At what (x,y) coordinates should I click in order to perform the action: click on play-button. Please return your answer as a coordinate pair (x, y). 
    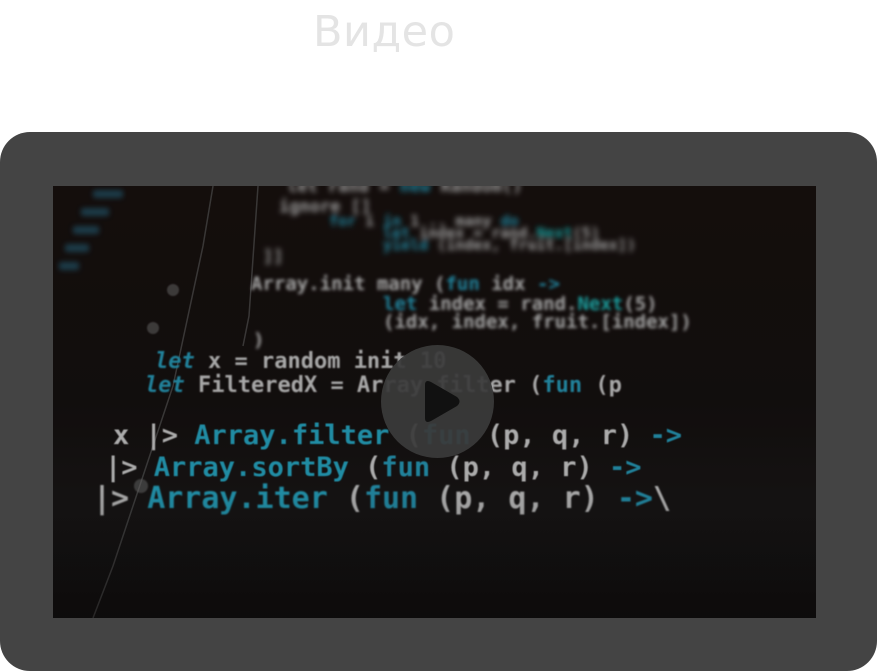
    Looking at the image, I should click on (437, 401).